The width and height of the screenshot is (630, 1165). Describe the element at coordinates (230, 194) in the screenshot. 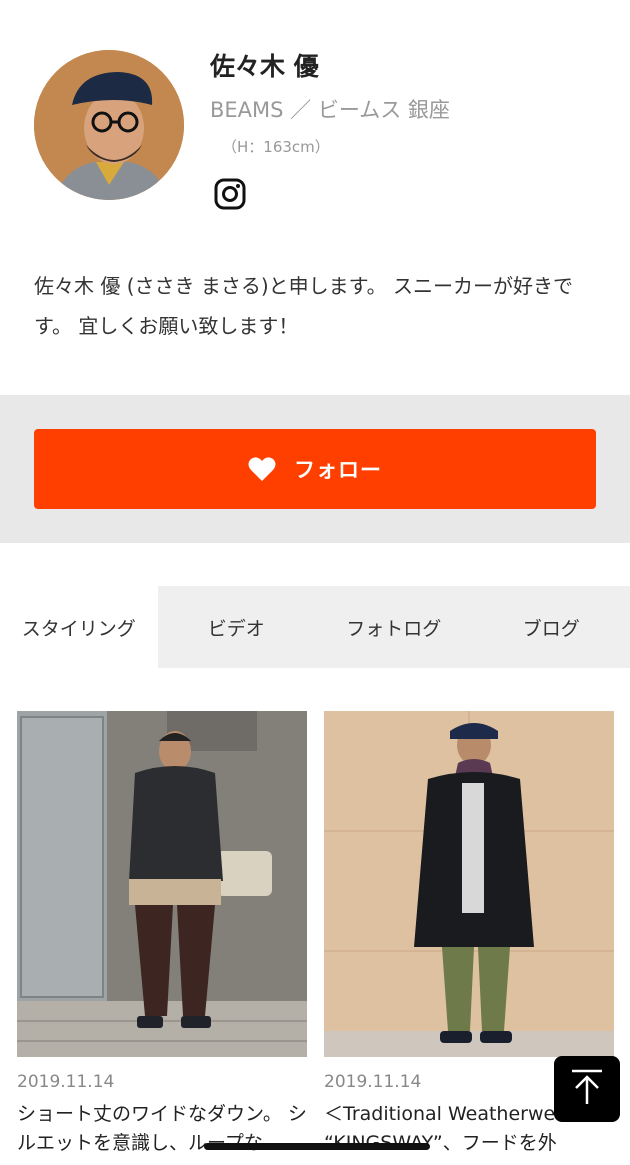

I see `instagram-icon` at that location.